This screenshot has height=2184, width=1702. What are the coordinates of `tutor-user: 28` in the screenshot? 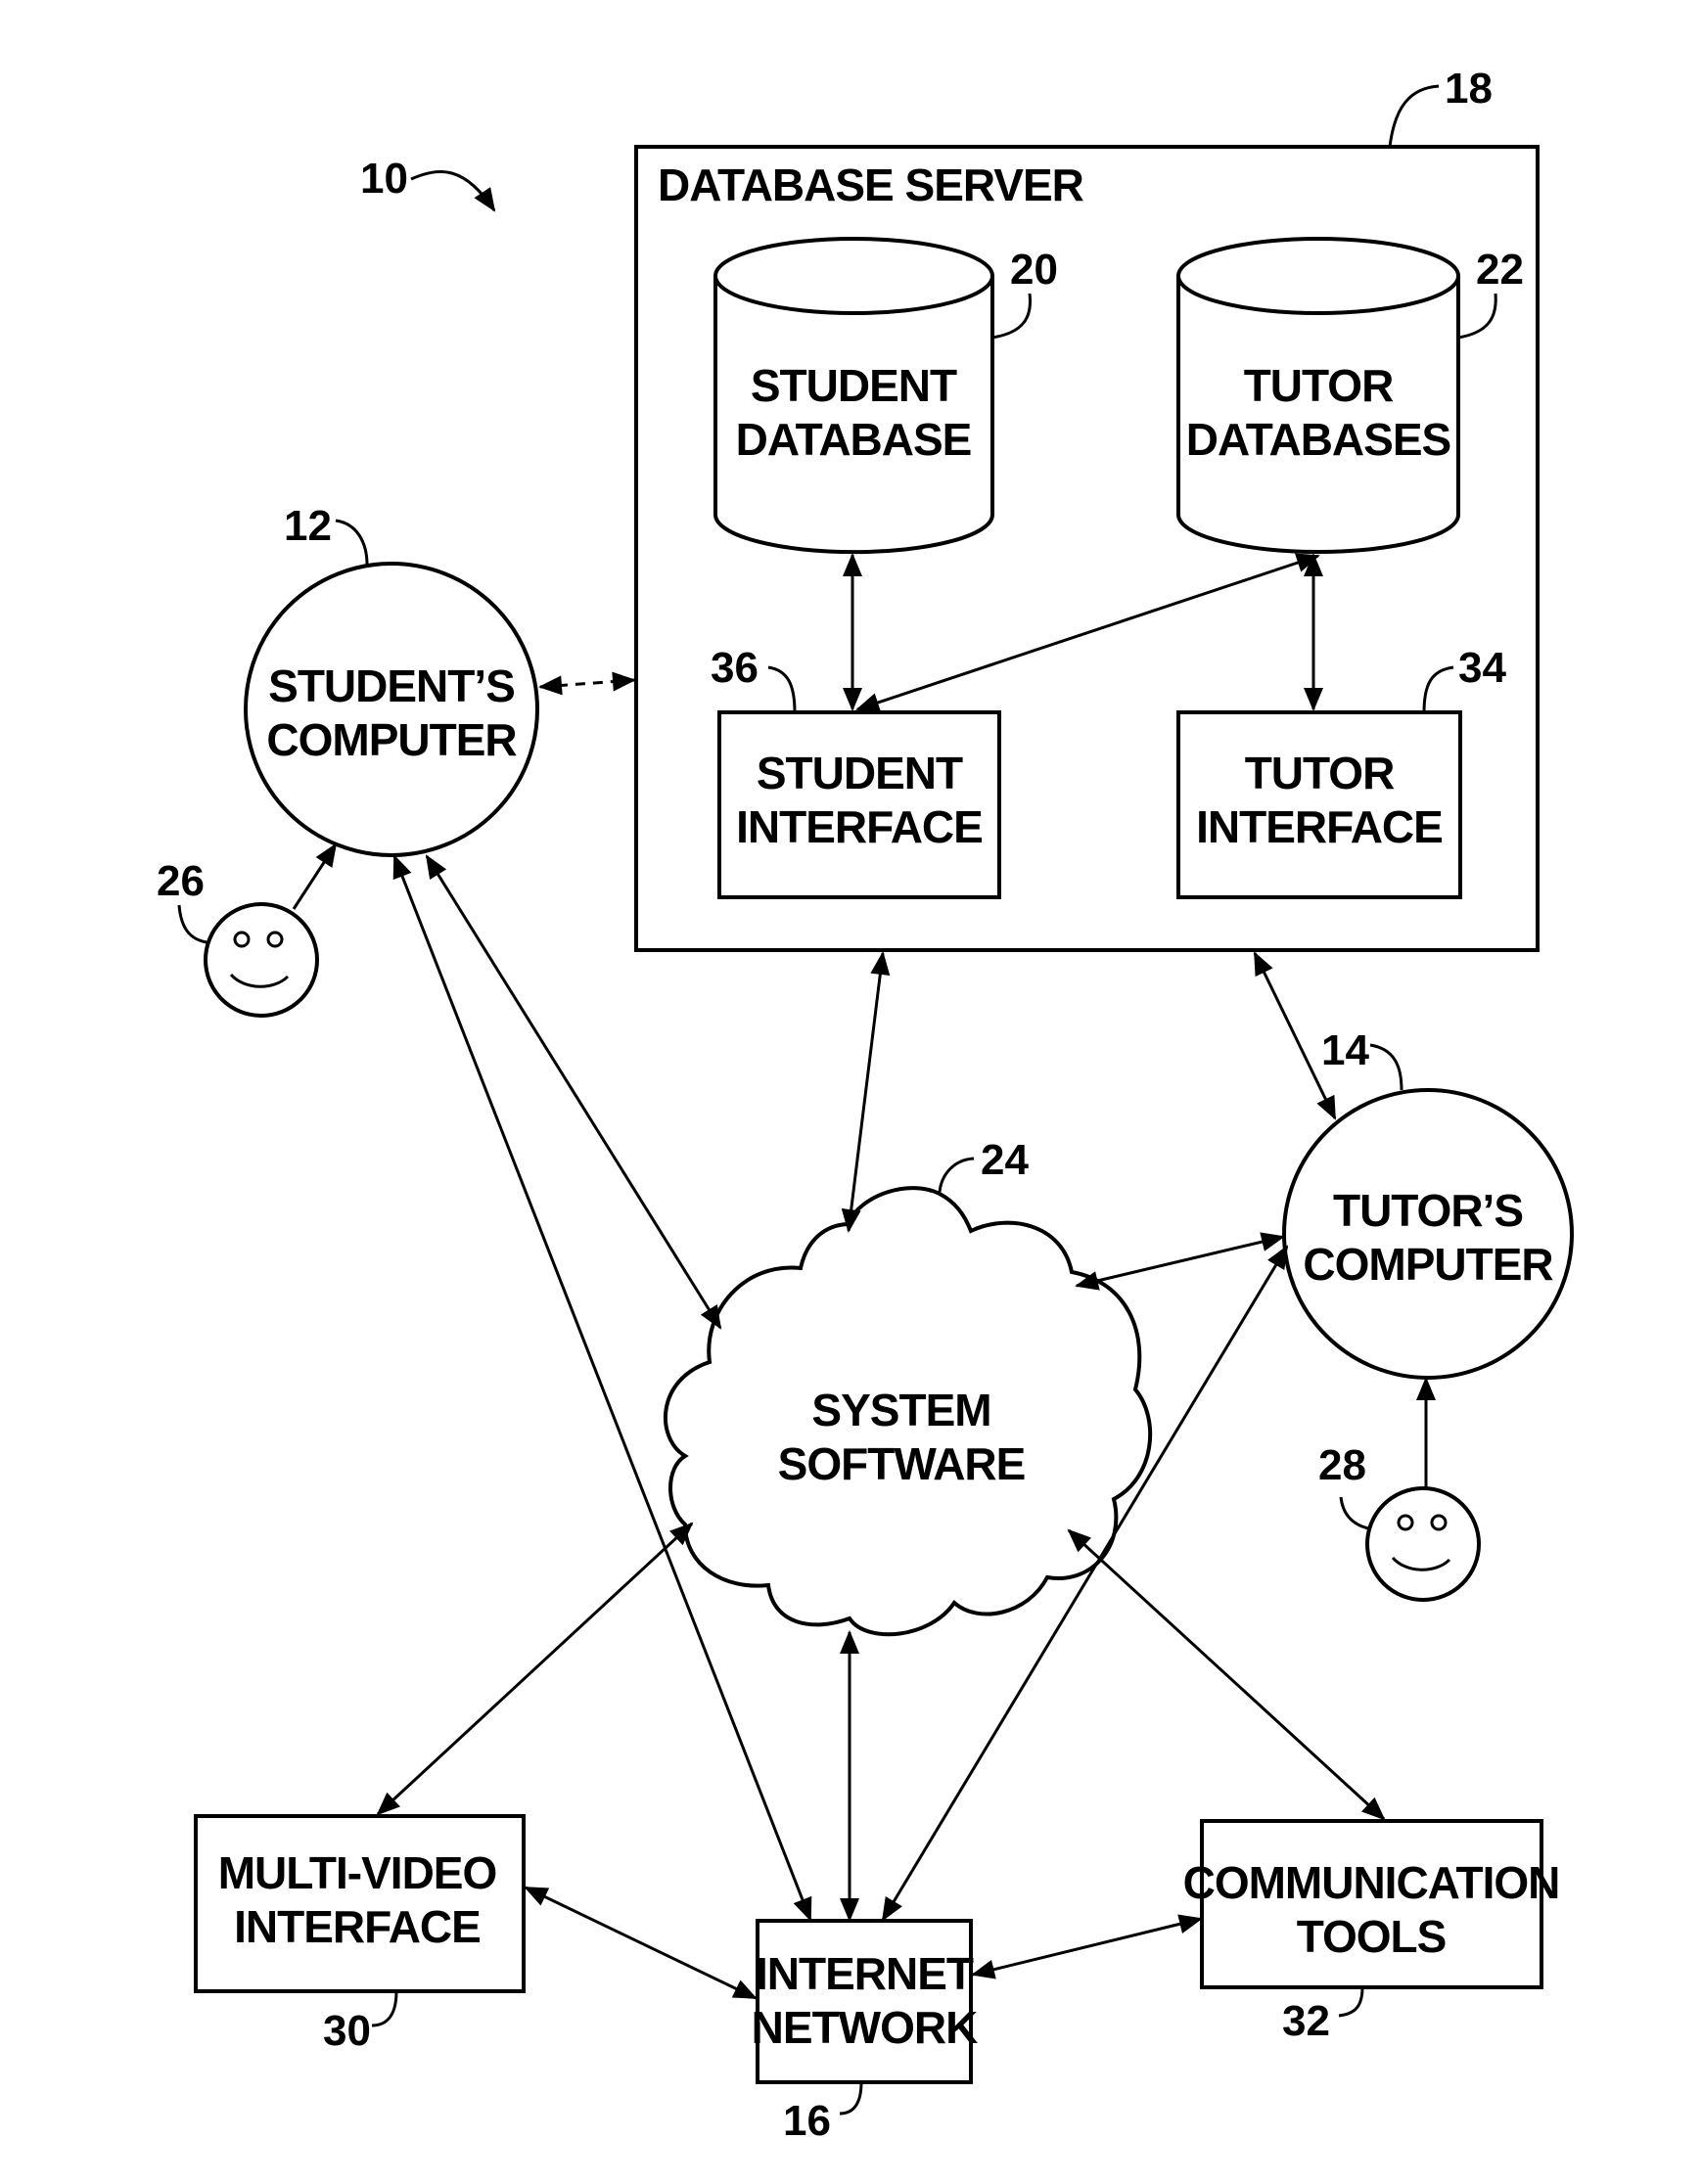 It's located at (1400, 1521).